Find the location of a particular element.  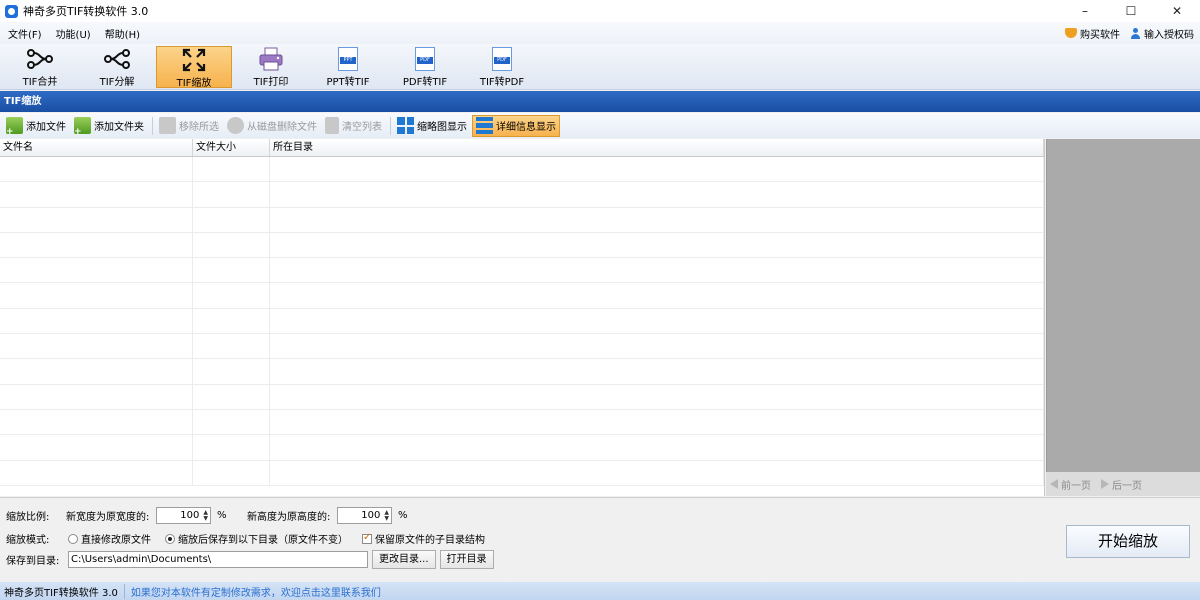

add-file-label: 添加文件 is located at coordinates (46, 127).